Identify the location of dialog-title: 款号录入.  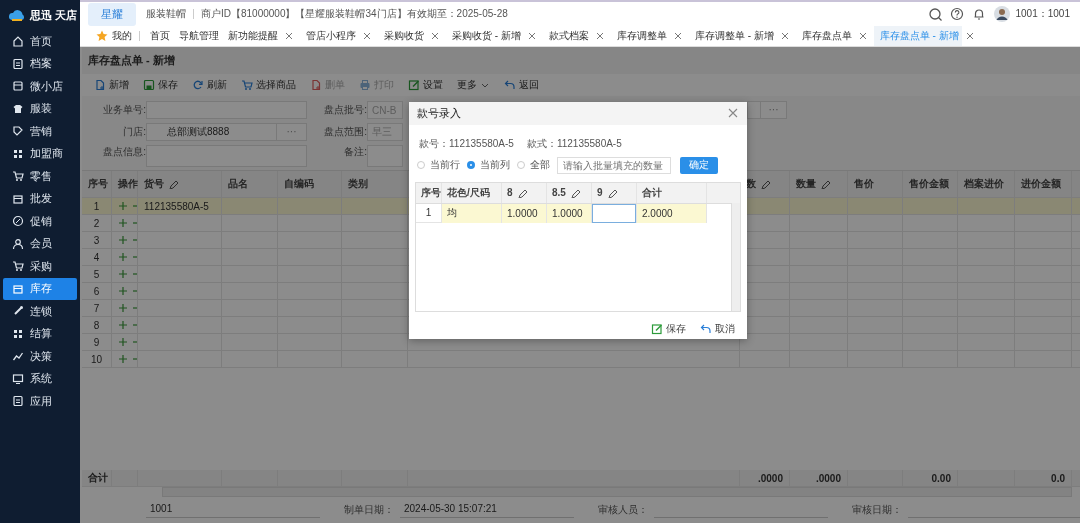
(439, 113).